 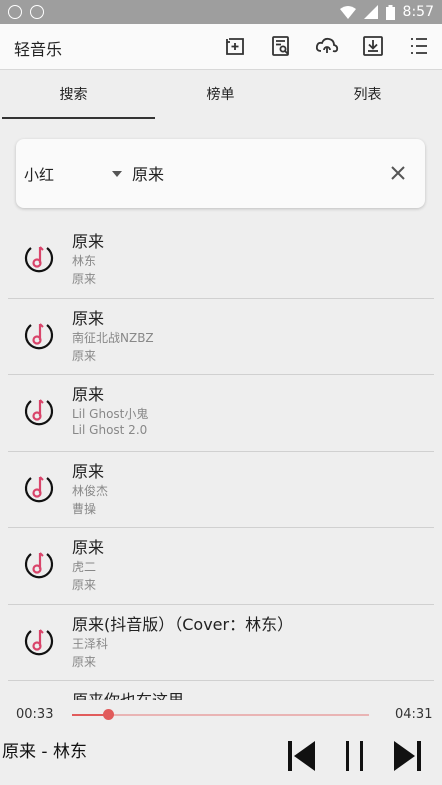 I want to click on wifi-icon, so click(x=347, y=12).